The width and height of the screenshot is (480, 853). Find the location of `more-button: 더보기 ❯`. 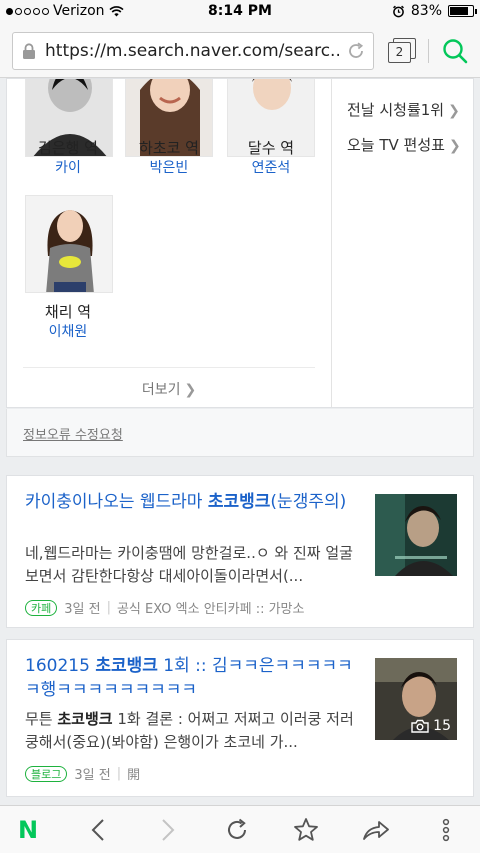

more-button: 더보기 ❯ is located at coordinates (169, 389).